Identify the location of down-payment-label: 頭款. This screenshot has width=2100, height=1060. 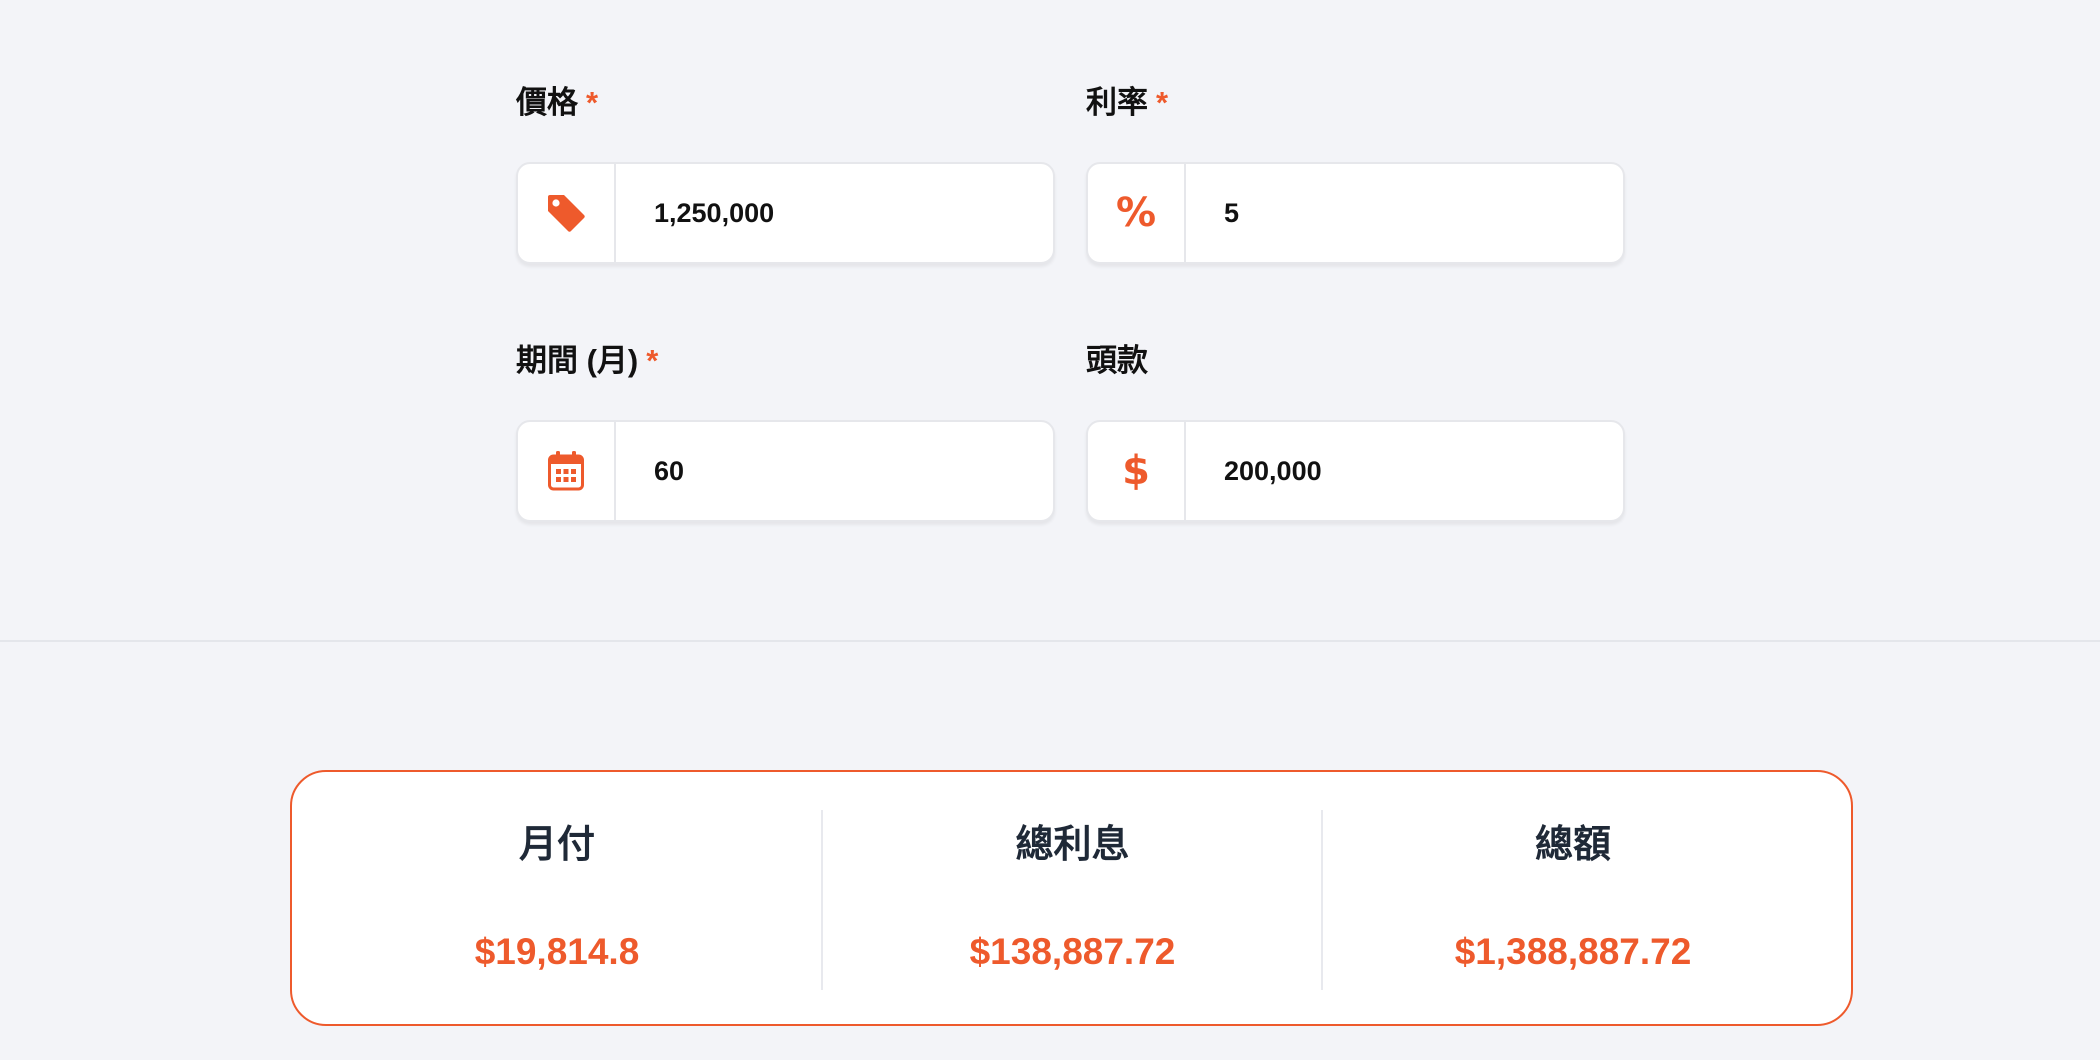
(1117, 361).